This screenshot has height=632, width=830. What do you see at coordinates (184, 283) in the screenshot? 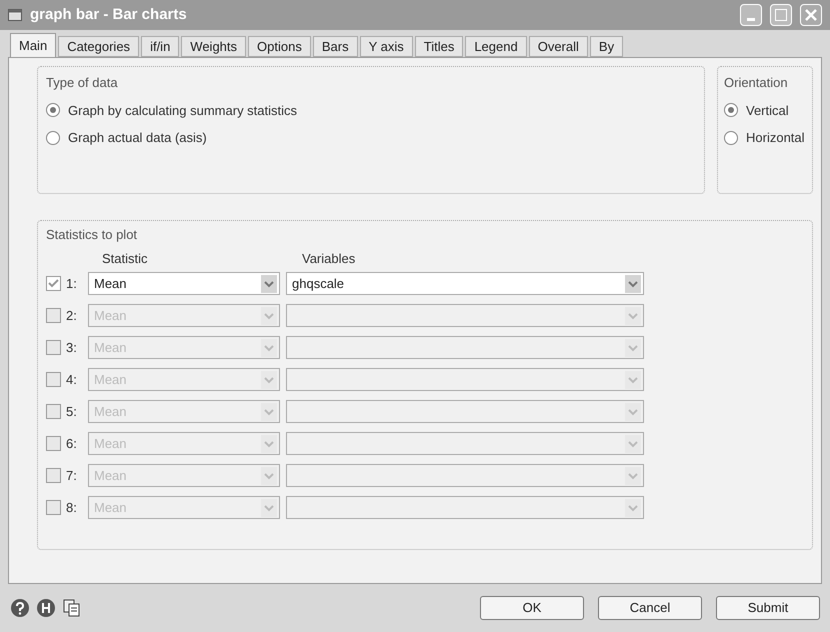
I see `statistic-dropdown: Mean` at bounding box center [184, 283].